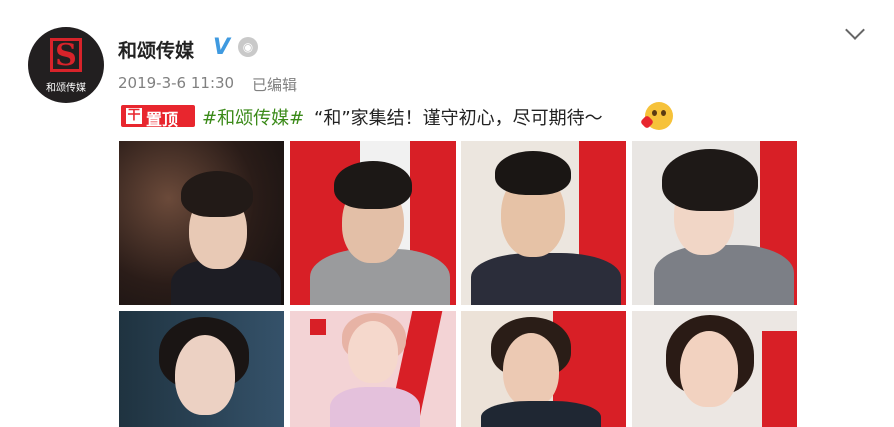  I want to click on blush-emoji-icon, so click(656, 116).